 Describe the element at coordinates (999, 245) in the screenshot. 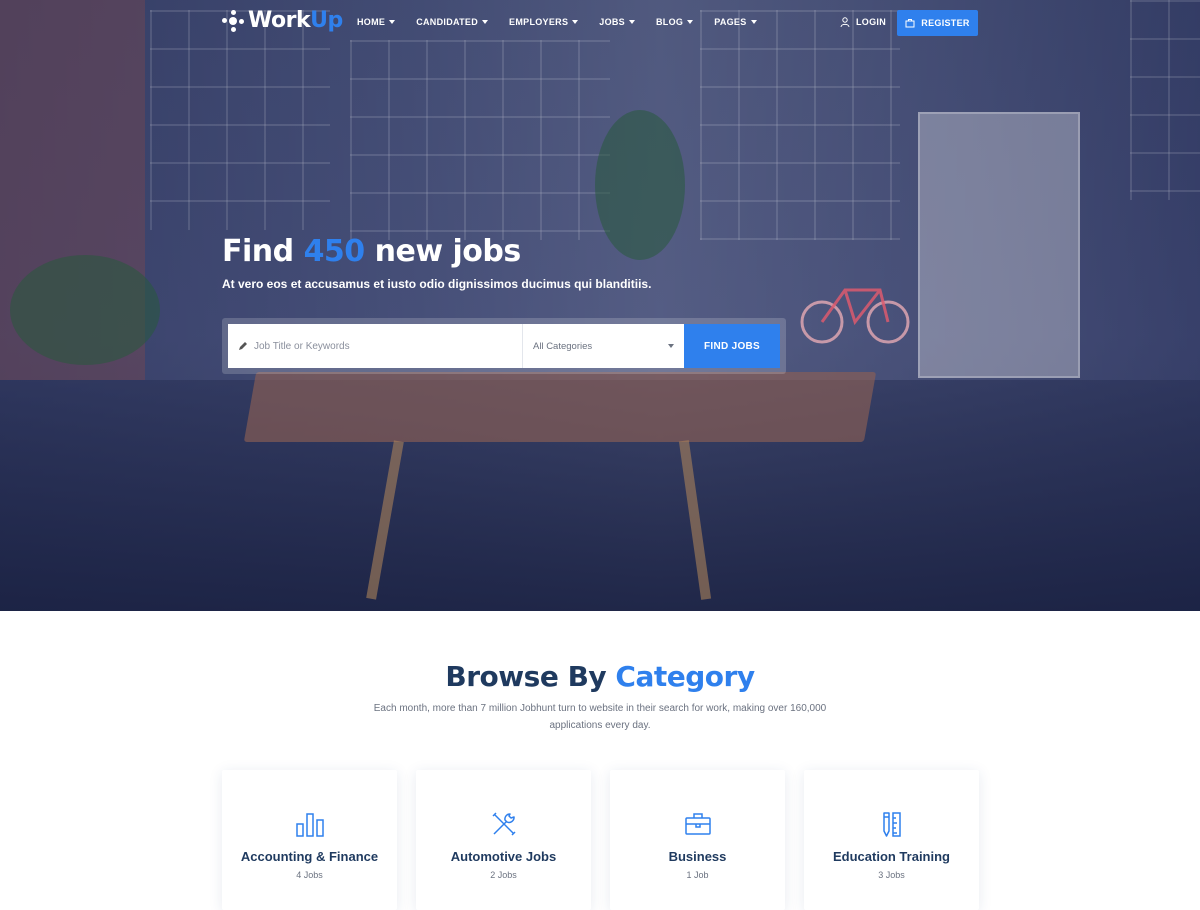

I see `hero-cabinet` at that location.